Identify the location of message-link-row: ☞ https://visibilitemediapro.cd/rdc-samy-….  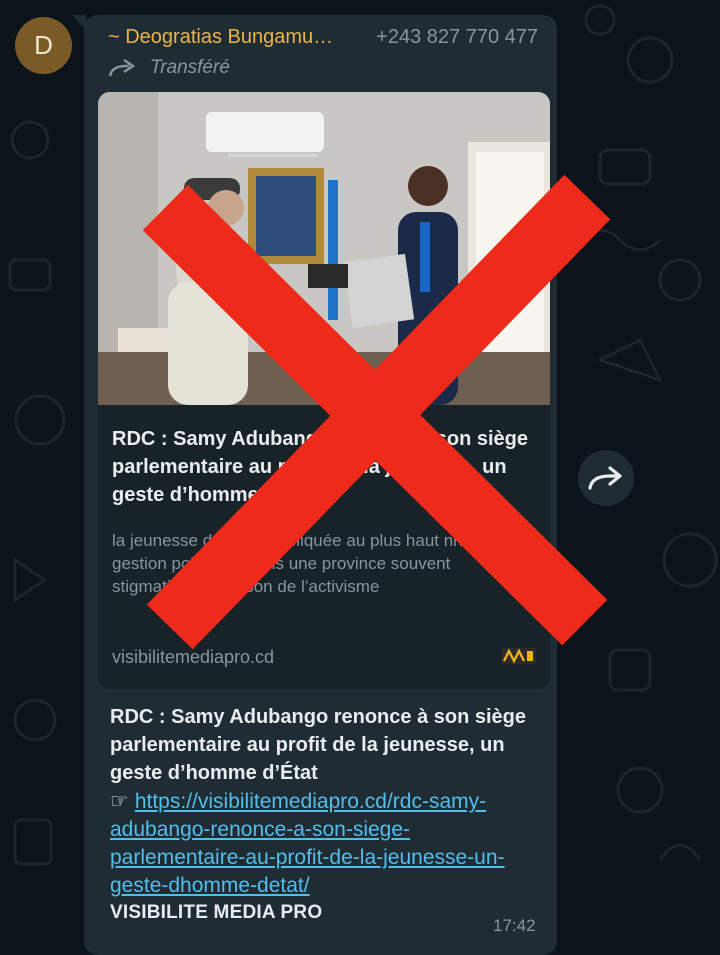
(325, 844).